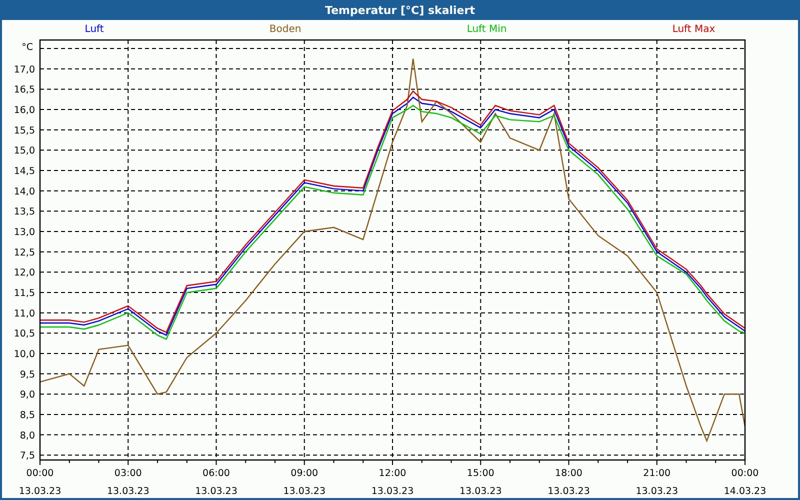 The image size is (800, 500). I want to click on y-tick-label: 8,5, so click(27, 415).